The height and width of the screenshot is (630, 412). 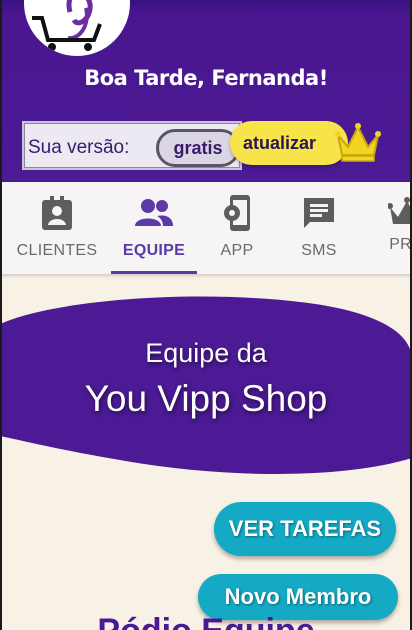 I want to click on team-title: Equipe da, so click(x=206, y=353).